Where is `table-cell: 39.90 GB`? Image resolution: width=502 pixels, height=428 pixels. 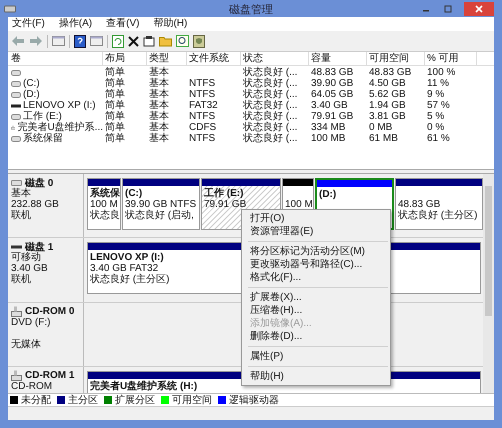 table-cell: 39.90 GB is located at coordinates (332, 83).